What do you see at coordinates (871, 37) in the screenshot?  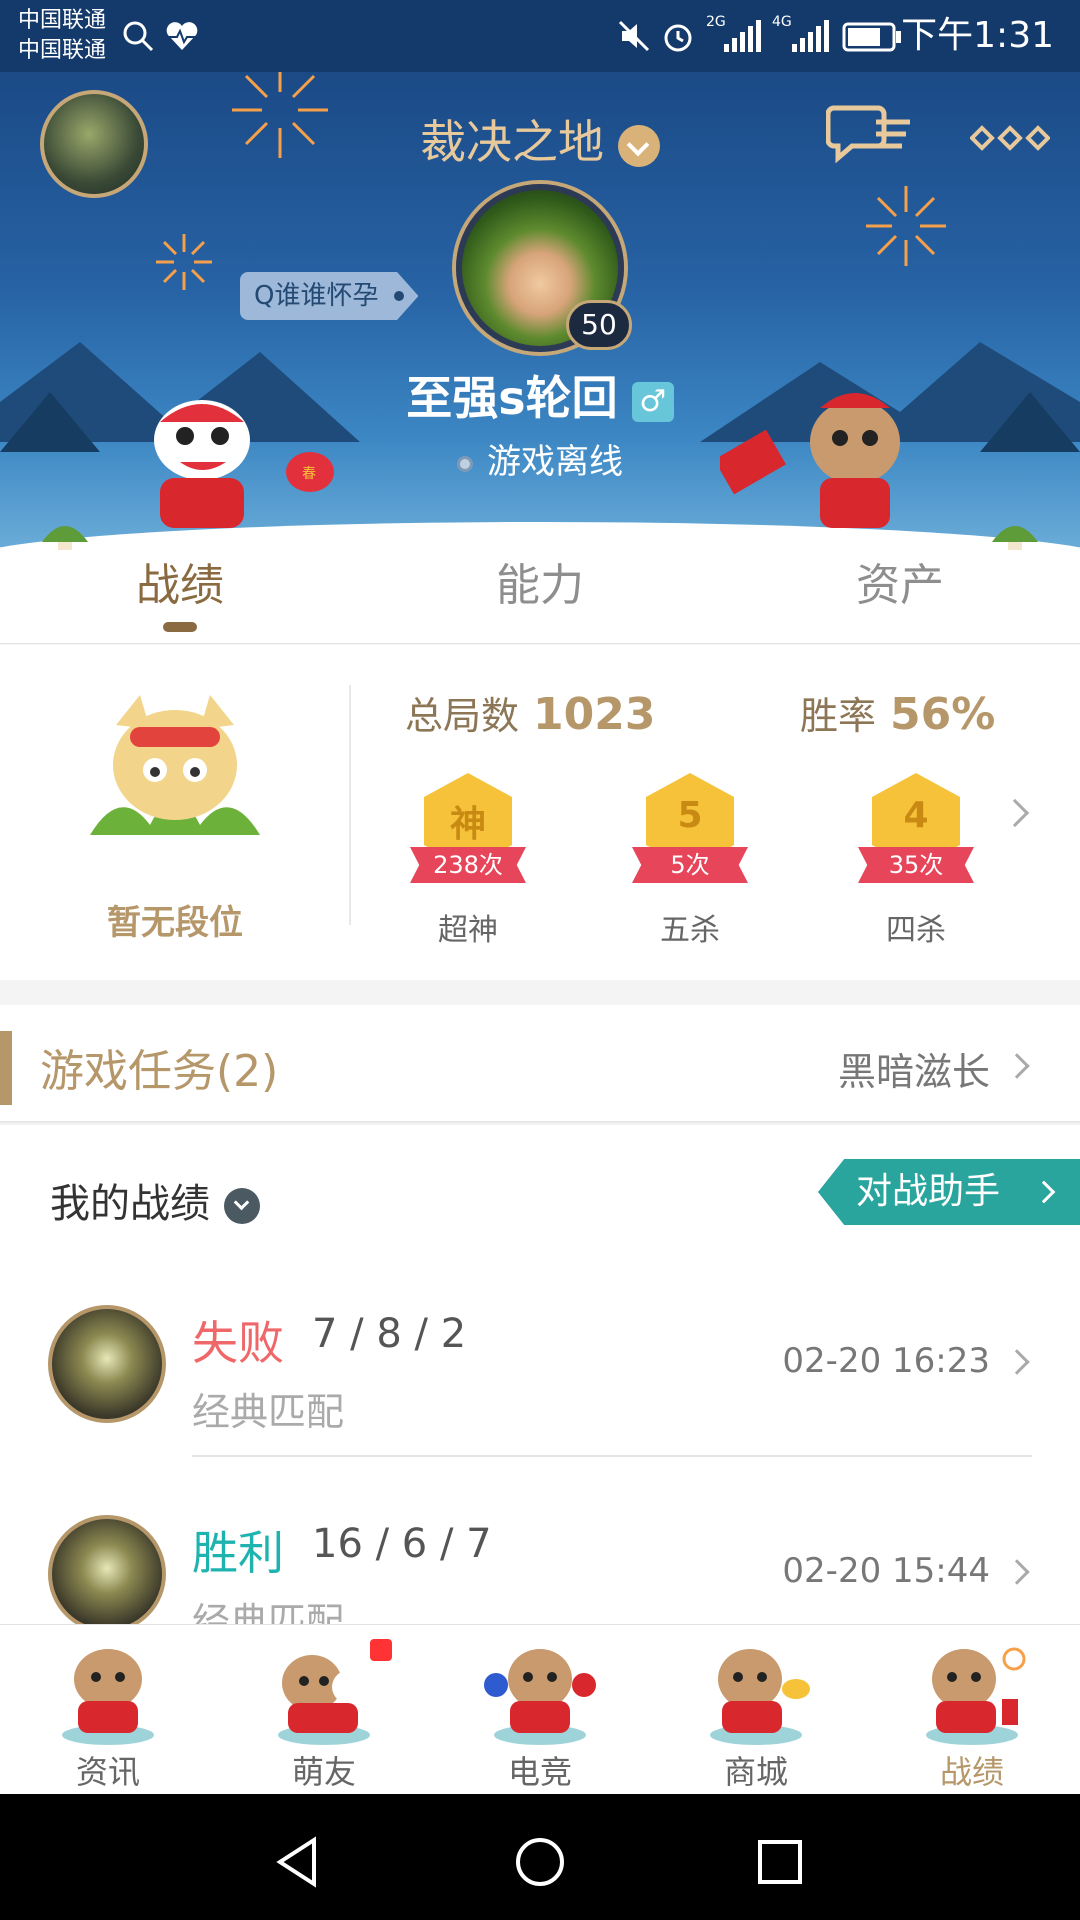 I see `battery-icon` at bounding box center [871, 37].